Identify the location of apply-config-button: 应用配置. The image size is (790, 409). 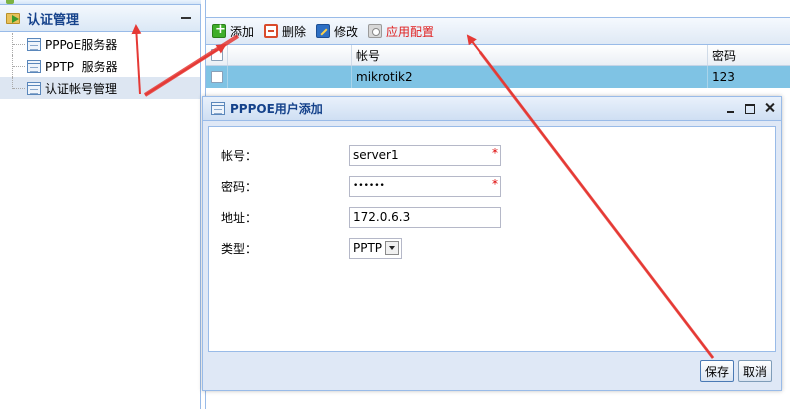
(401, 31).